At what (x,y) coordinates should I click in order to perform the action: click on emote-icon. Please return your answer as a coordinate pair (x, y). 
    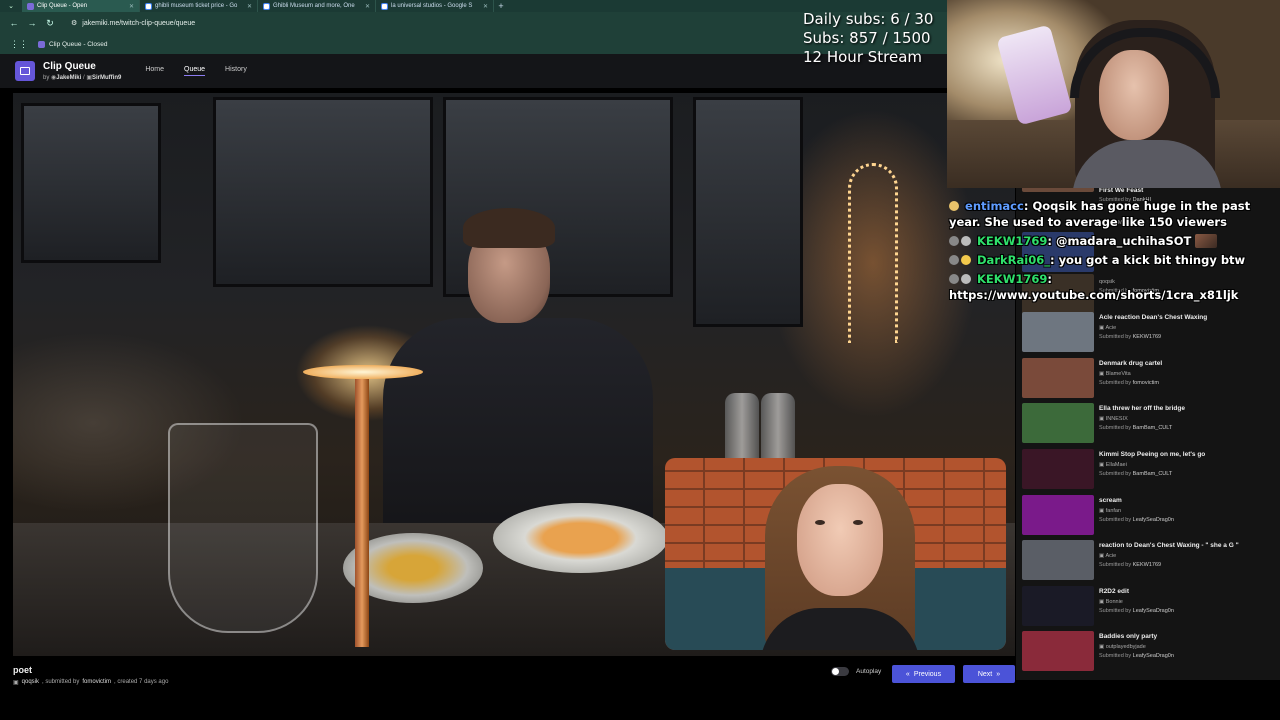
    Looking at the image, I should click on (1206, 241).